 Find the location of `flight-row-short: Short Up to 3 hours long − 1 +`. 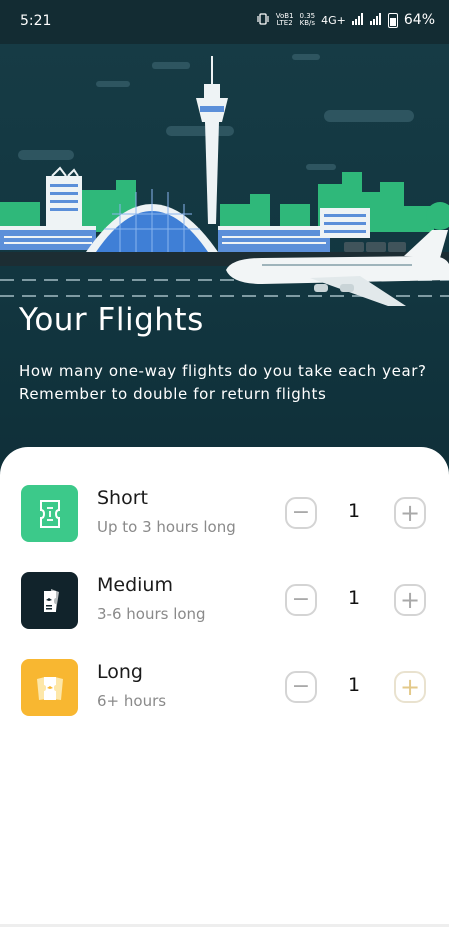

flight-row-short: Short Up to 3 hours long − 1 + is located at coordinates (224, 515).